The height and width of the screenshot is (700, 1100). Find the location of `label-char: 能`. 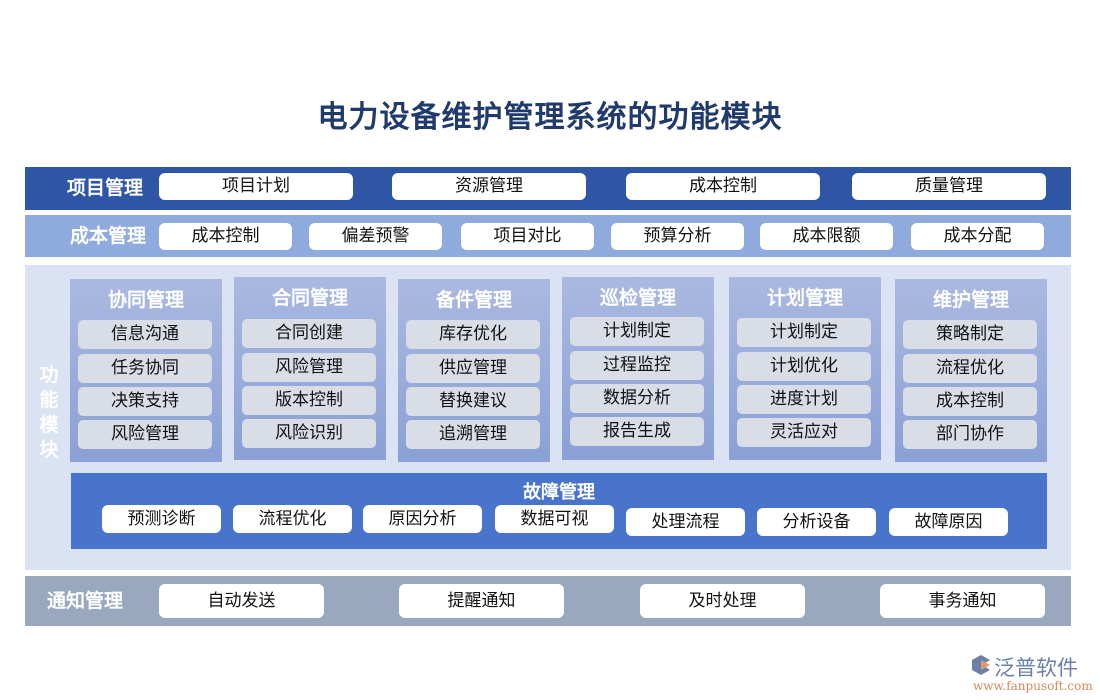

label-char: 能 is located at coordinates (49, 400).